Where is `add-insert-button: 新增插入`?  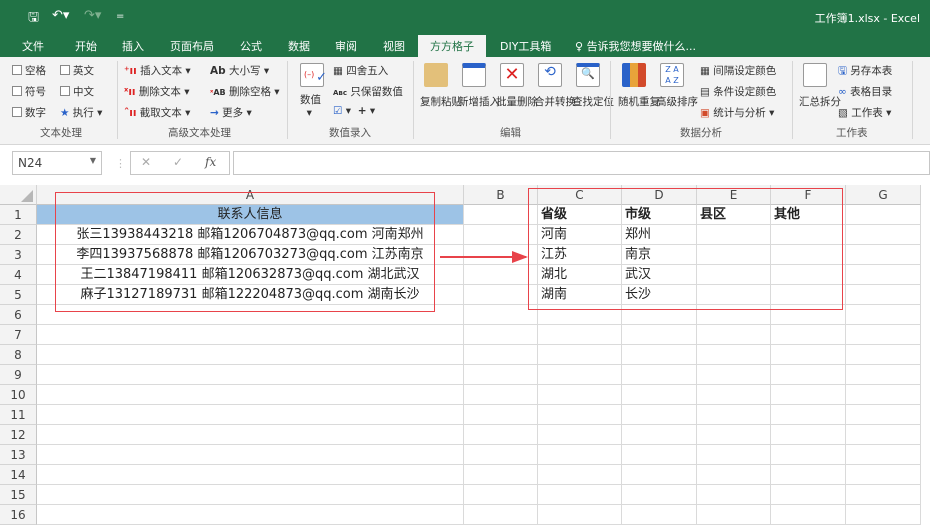 add-insert-button: 新增插入 is located at coordinates (479, 101).